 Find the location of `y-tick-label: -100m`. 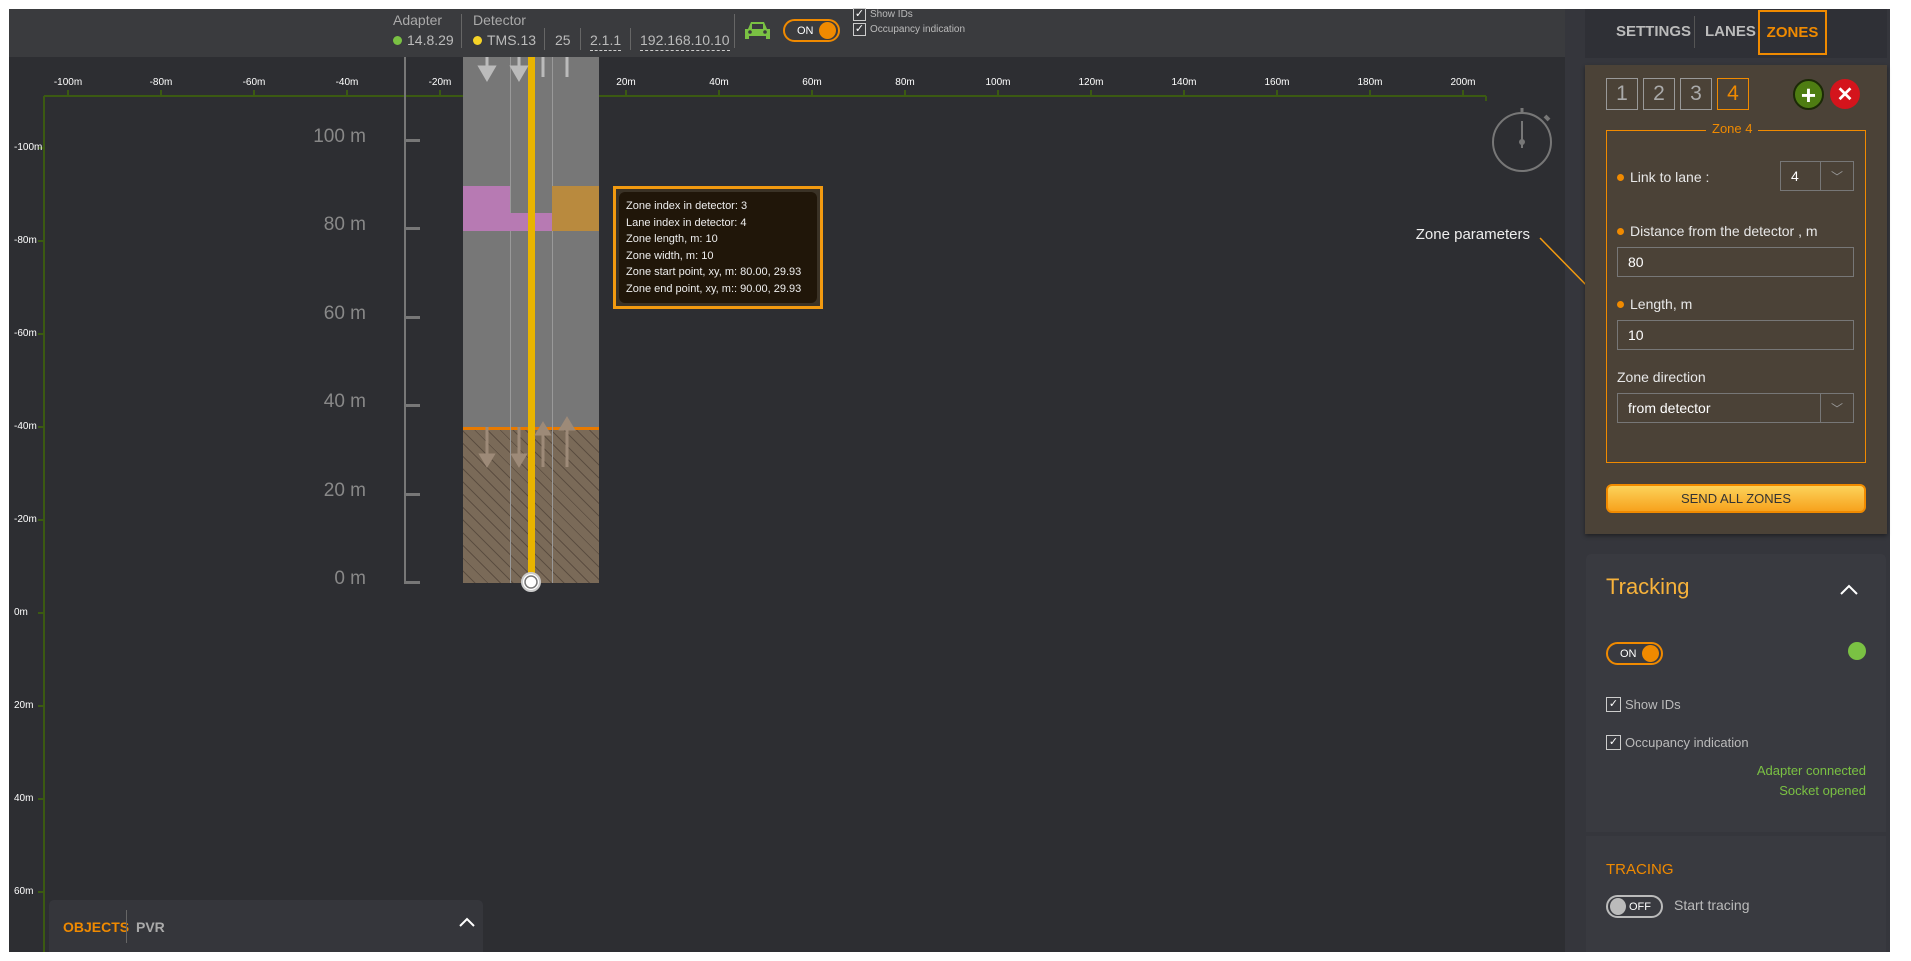

y-tick-label: -100m is located at coordinates (28, 147).